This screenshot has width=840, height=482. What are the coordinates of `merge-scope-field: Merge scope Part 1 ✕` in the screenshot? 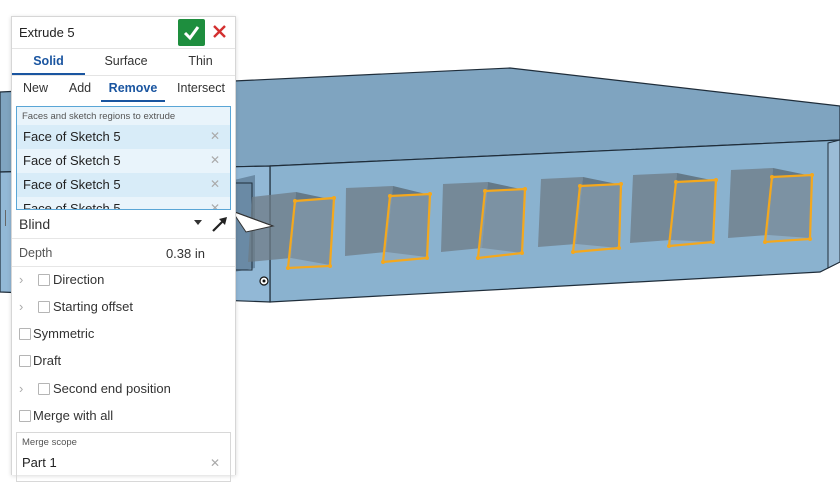 It's located at (123, 457).